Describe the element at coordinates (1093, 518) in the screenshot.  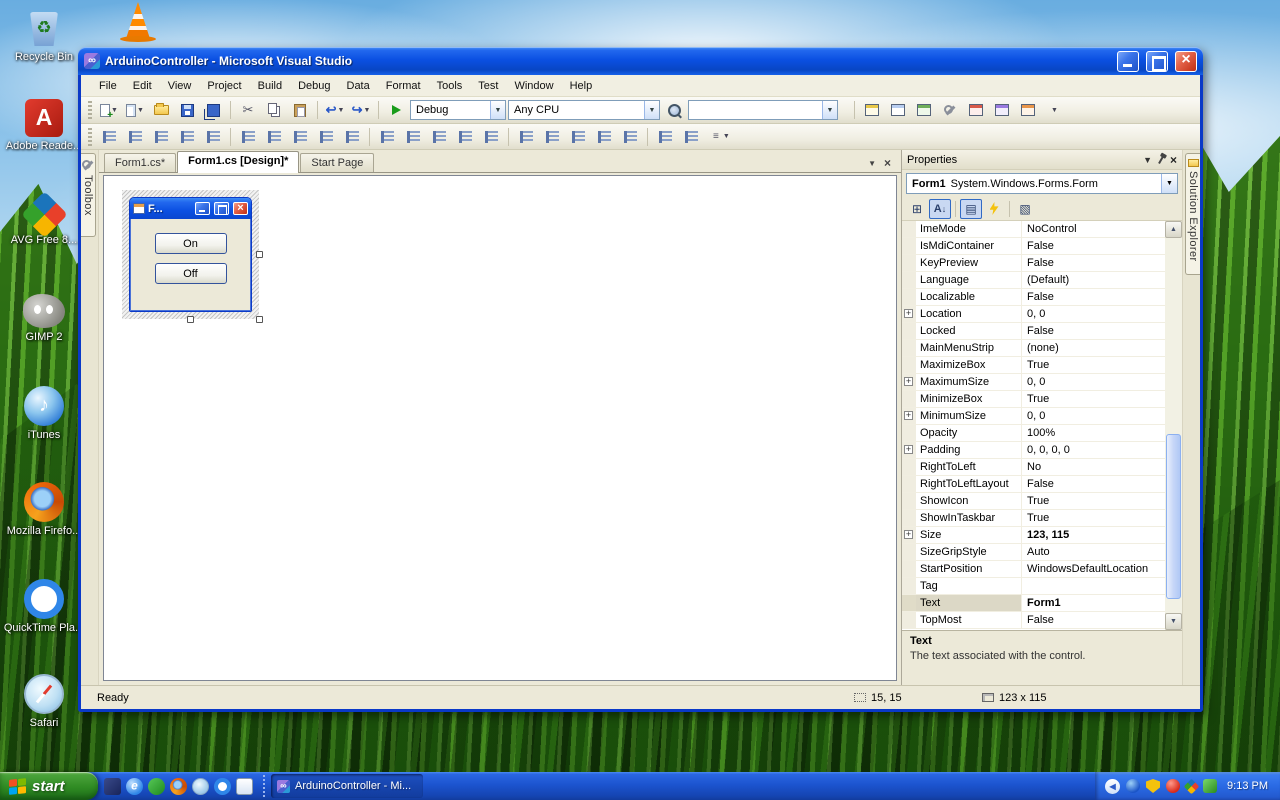
I see `property-value: True` at that location.